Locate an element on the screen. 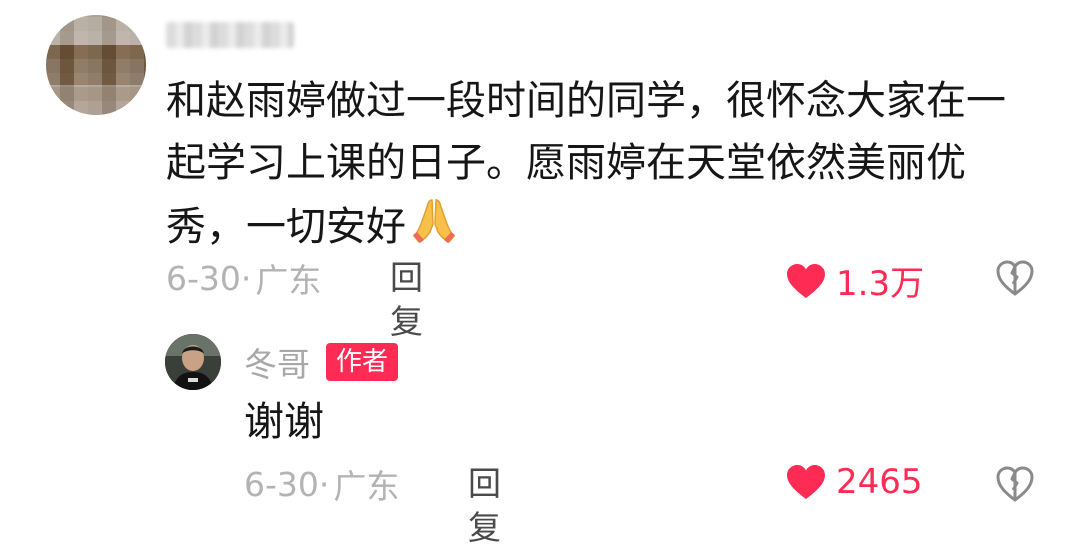 This screenshot has height=550, width=1080. comment-reply-button: 回复 is located at coordinates (406, 300).